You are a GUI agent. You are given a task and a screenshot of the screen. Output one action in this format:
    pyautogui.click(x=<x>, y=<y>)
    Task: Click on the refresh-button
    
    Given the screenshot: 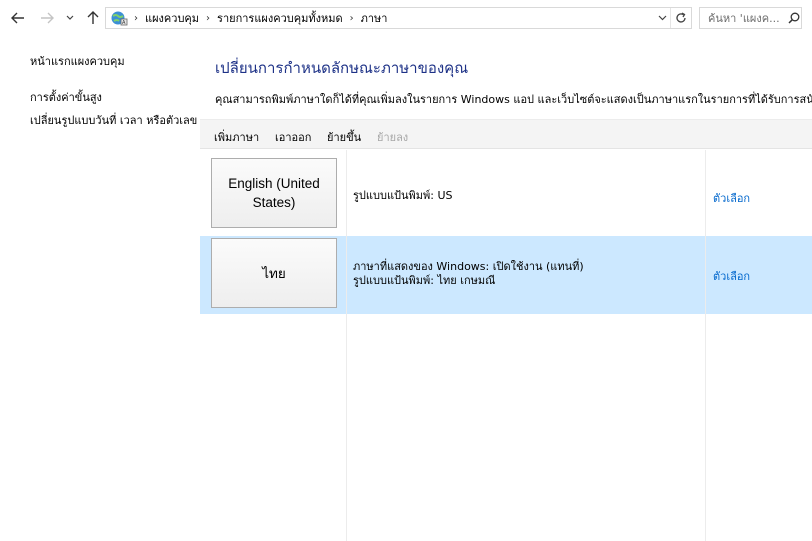 What is the action you would take?
    pyautogui.click(x=680, y=18)
    